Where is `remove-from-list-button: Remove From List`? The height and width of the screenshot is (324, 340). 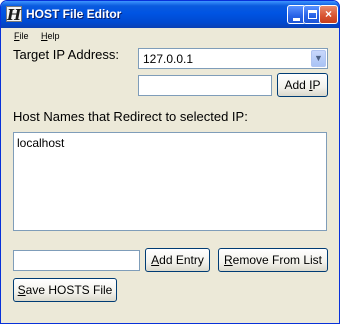
remove-from-list-button: Remove From List is located at coordinates (273, 260).